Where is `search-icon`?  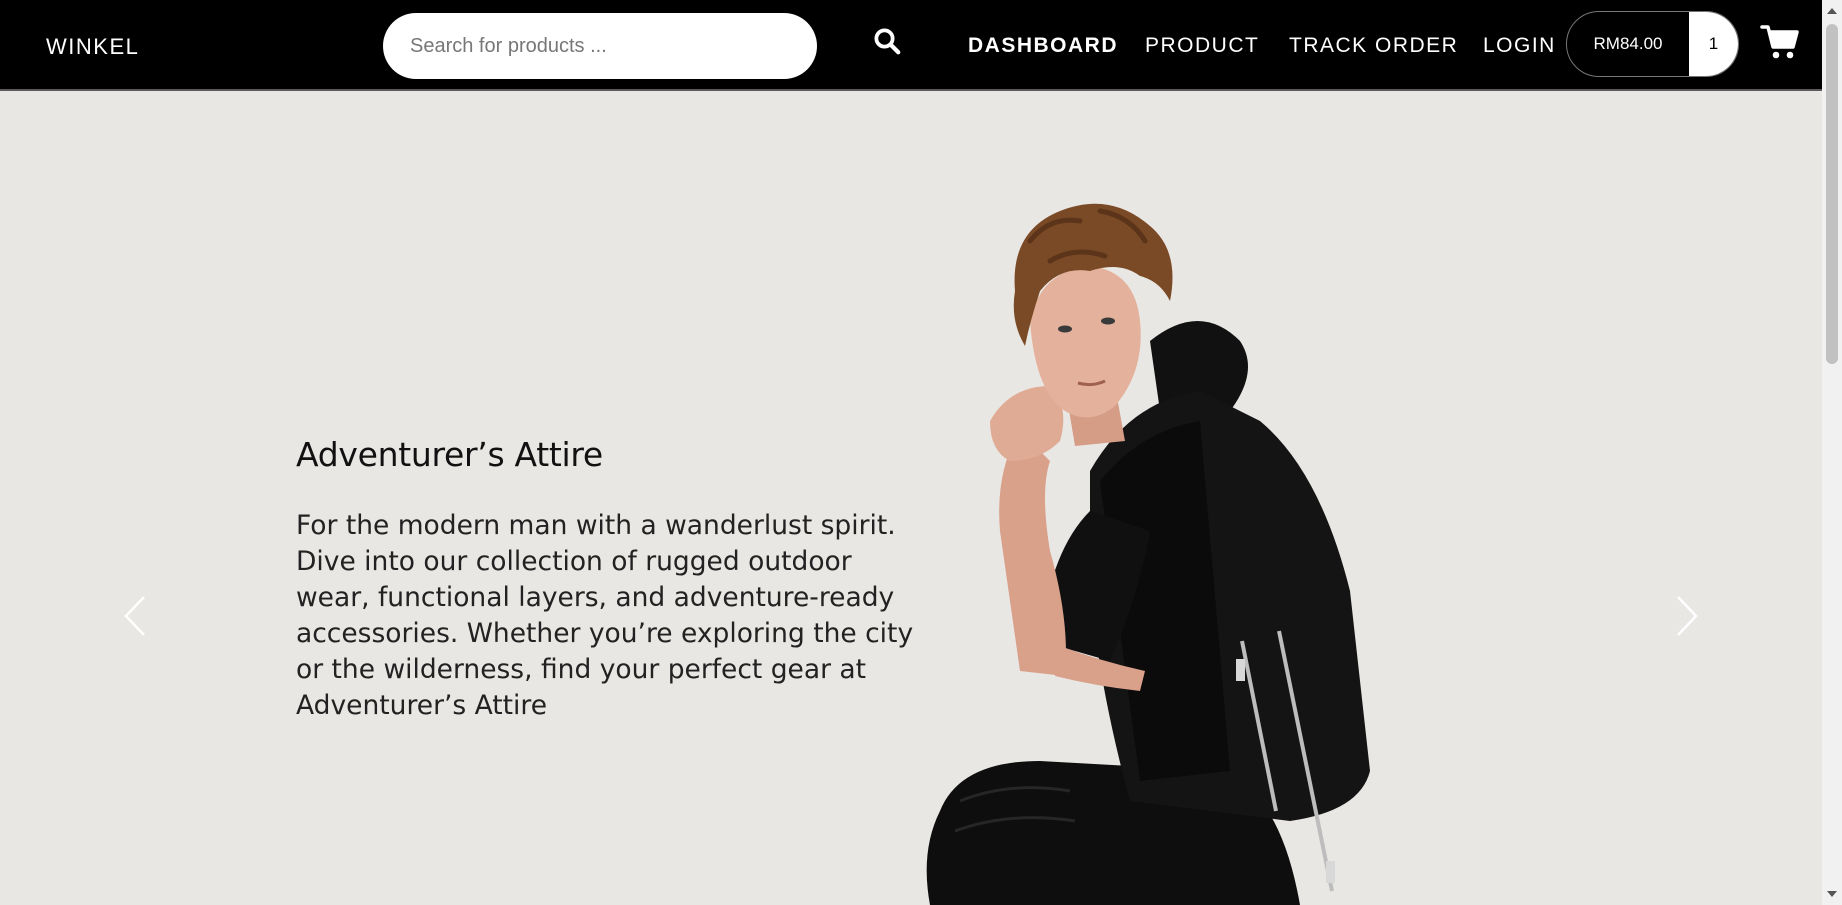 search-icon is located at coordinates (887, 41).